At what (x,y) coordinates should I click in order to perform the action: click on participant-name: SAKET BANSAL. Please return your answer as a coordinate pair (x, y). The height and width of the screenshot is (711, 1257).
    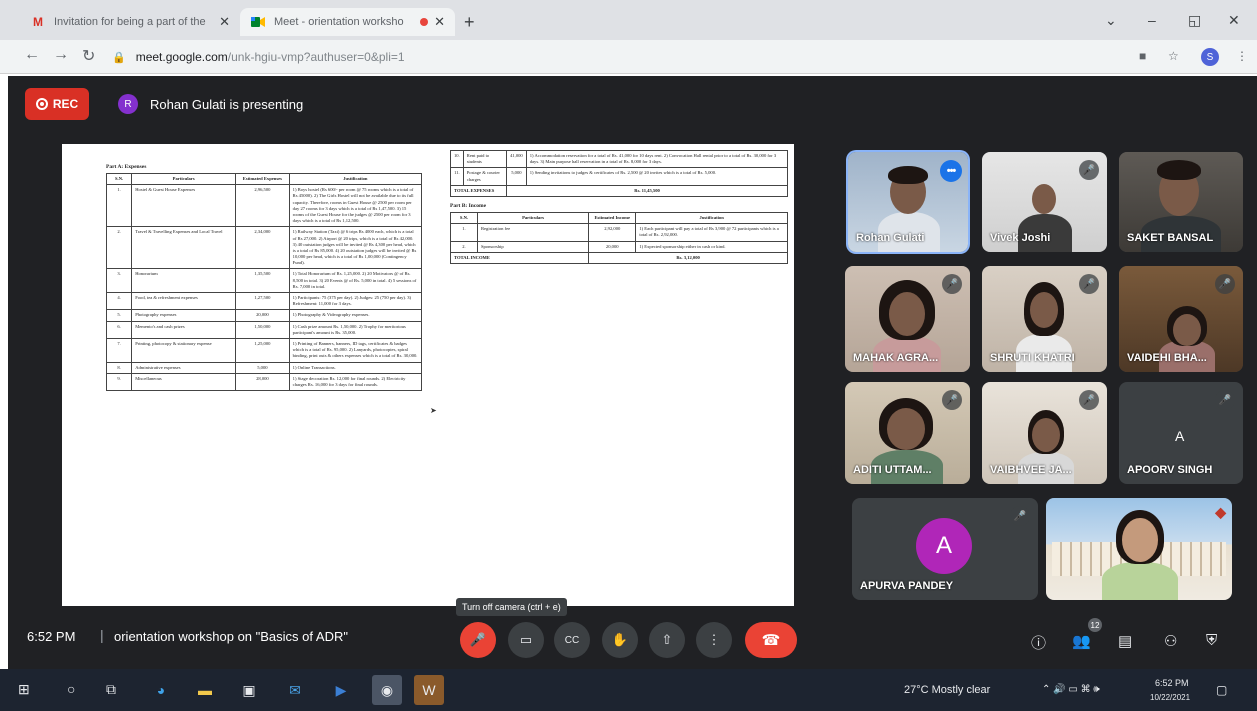
    Looking at the image, I should click on (1170, 238).